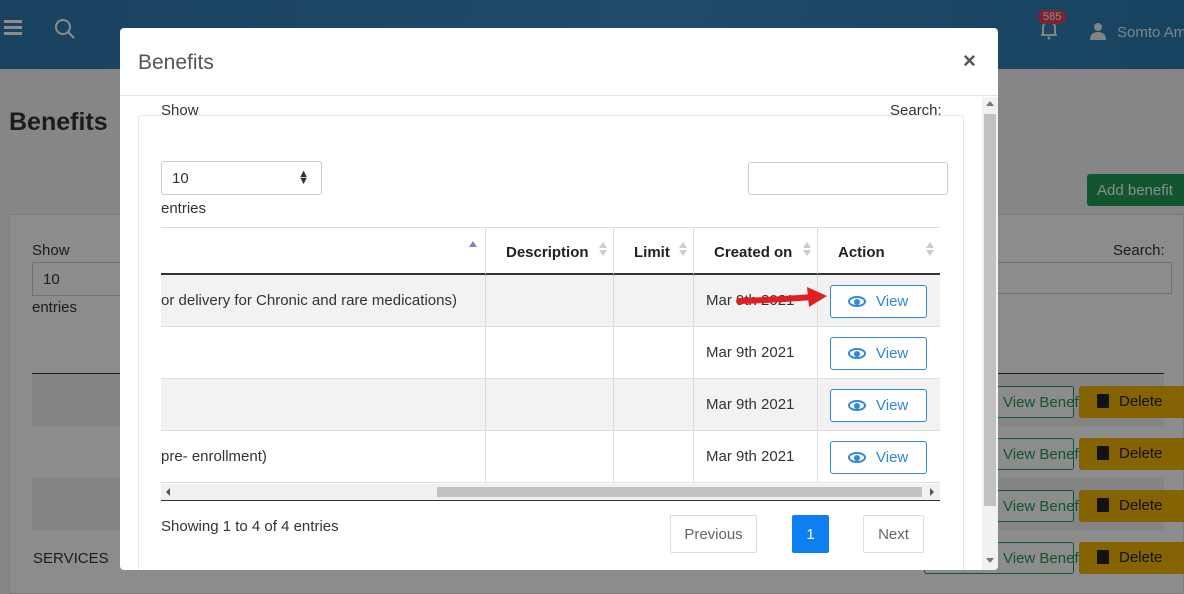  I want to click on column-header-action-label: Action, so click(861, 252).